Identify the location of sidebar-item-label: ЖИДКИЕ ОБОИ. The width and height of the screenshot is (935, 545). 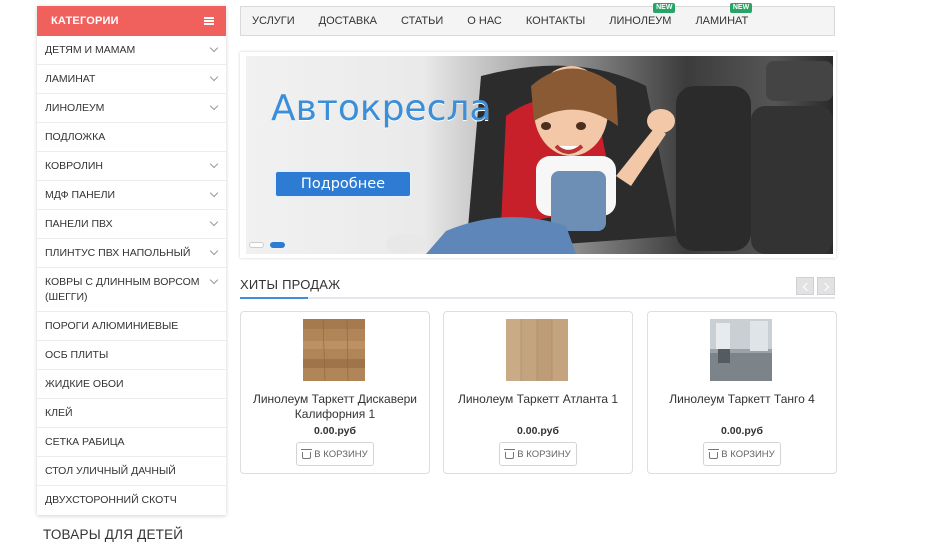
(84, 383).